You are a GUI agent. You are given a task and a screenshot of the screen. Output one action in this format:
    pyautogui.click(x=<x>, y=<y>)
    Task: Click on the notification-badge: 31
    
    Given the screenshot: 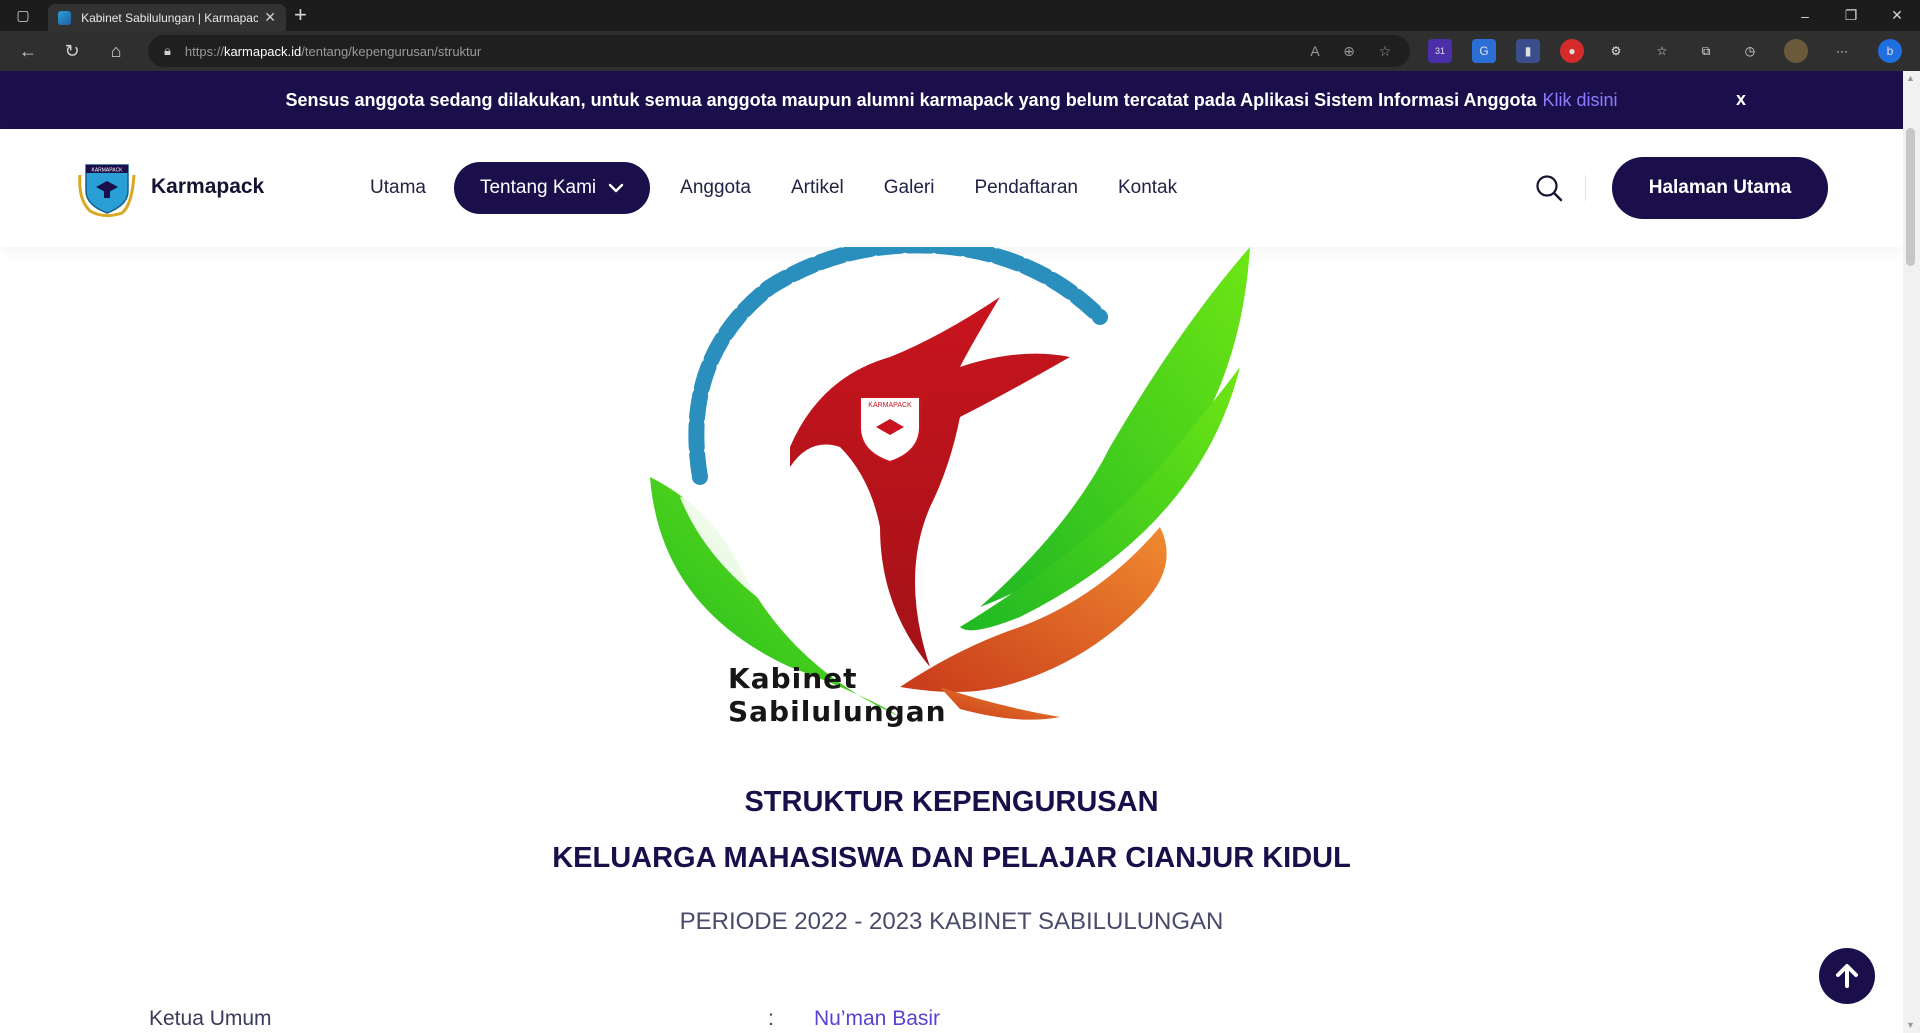 What is the action you would take?
    pyautogui.click(x=1439, y=51)
    